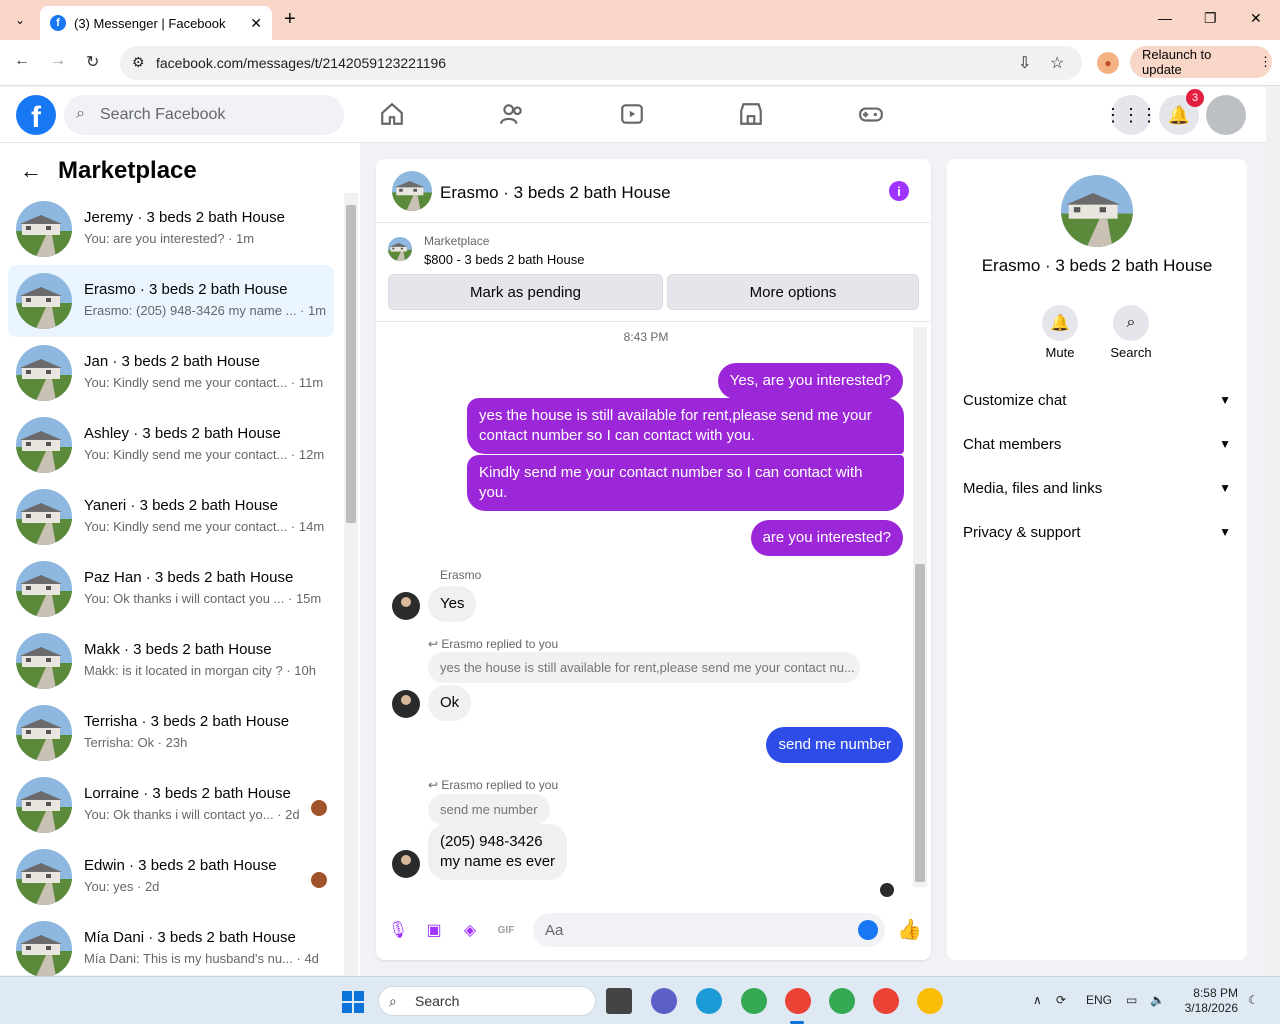 The width and height of the screenshot is (1280, 1024). What do you see at coordinates (452, 604) in the screenshot?
I see `incoming-message: Yes` at bounding box center [452, 604].